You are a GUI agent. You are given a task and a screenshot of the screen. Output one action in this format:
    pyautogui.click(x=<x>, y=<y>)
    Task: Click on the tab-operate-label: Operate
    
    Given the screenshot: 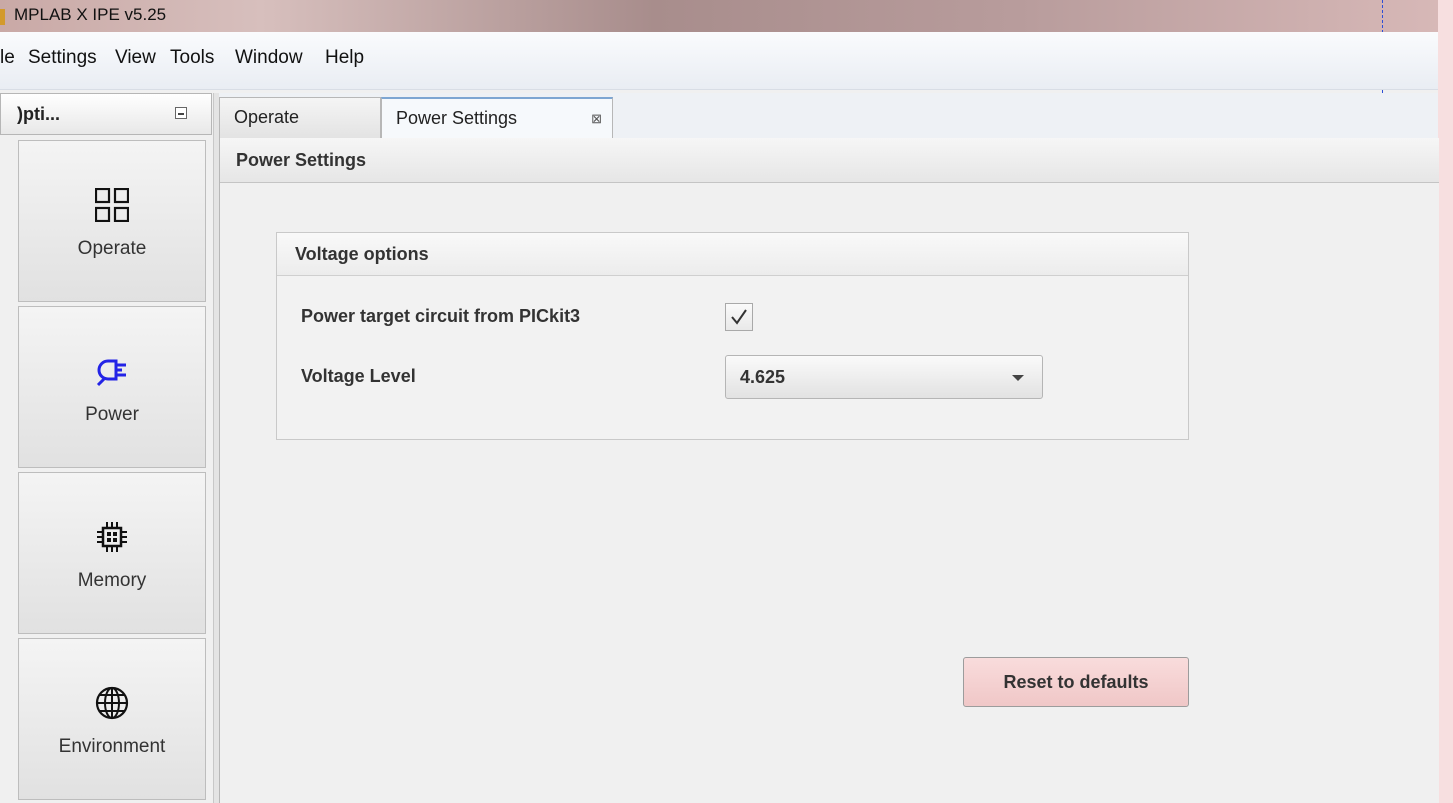 What is the action you would take?
    pyautogui.click(x=267, y=117)
    